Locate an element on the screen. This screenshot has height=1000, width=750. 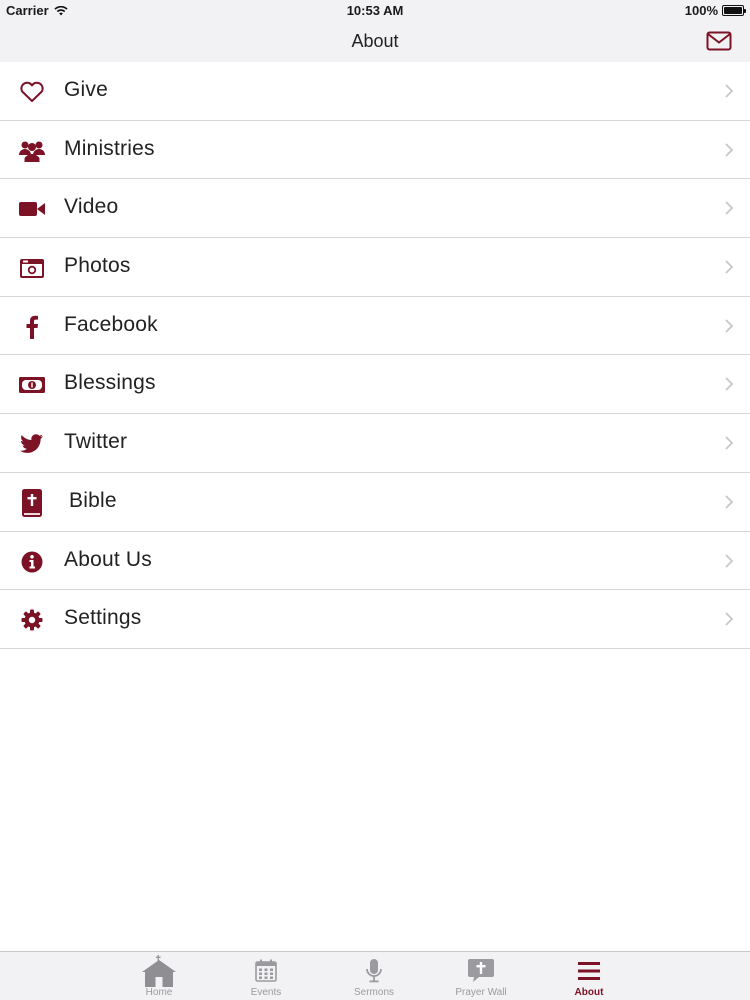
video-camera-icon is located at coordinates (32, 209).